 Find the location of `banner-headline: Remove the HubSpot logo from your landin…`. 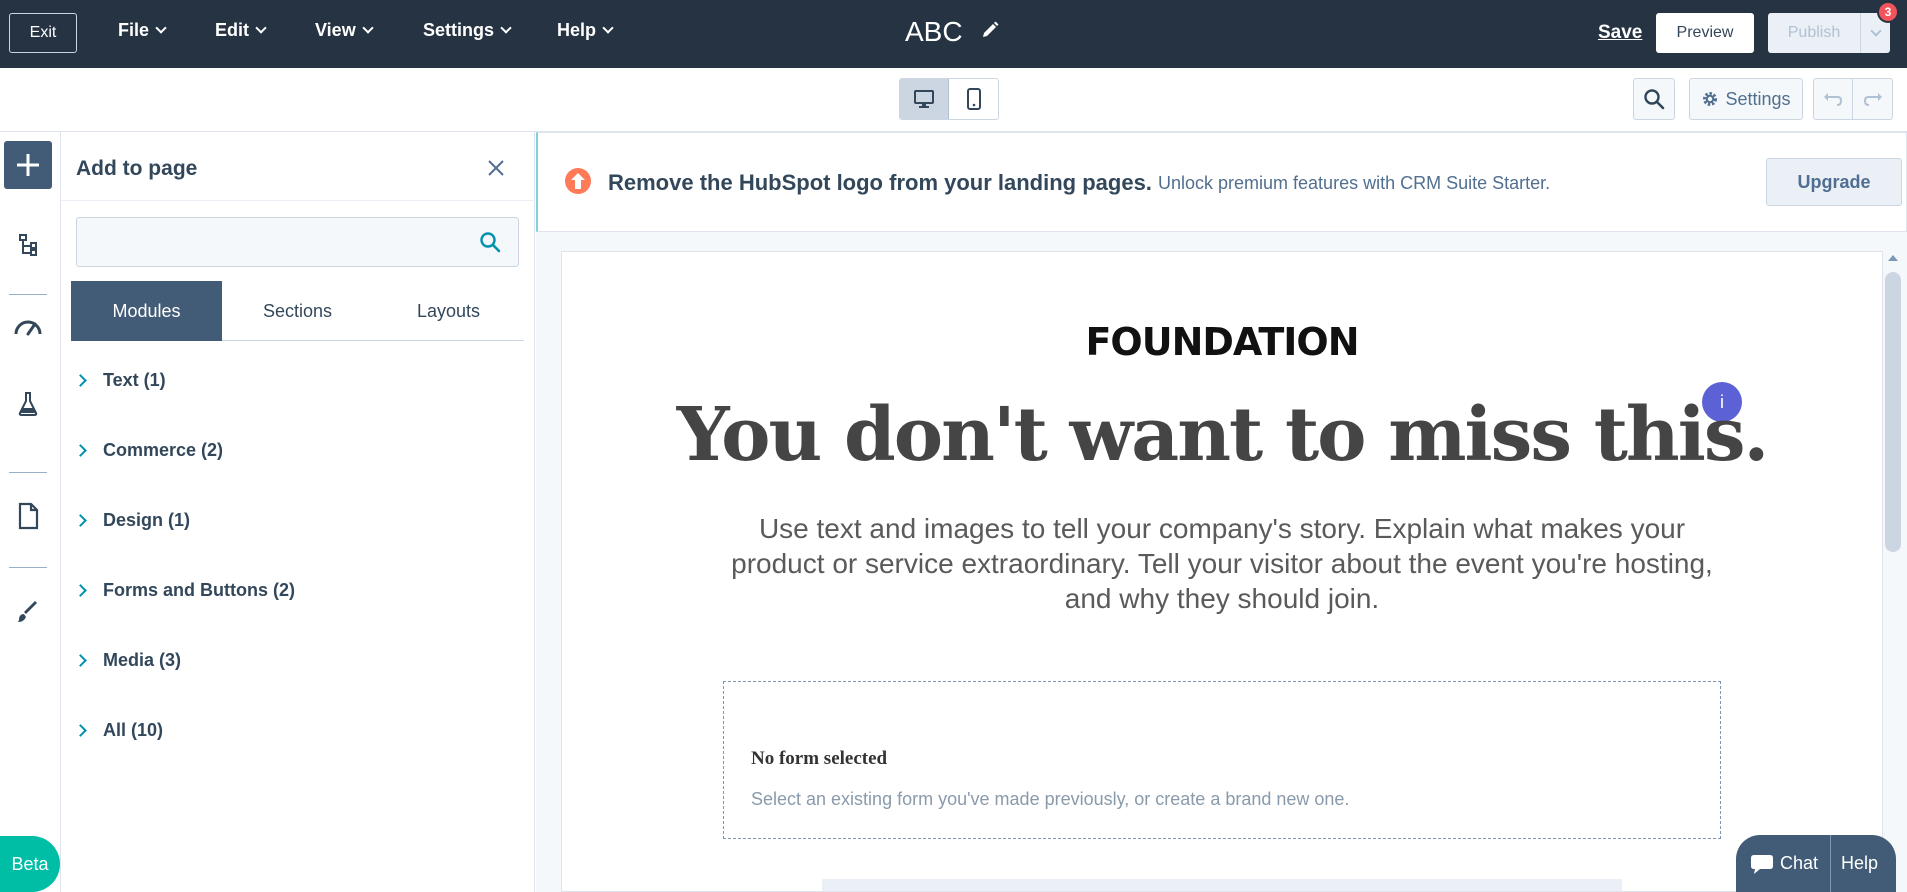

banner-headline: Remove the HubSpot logo from your landin… is located at coordinates (880, 182).